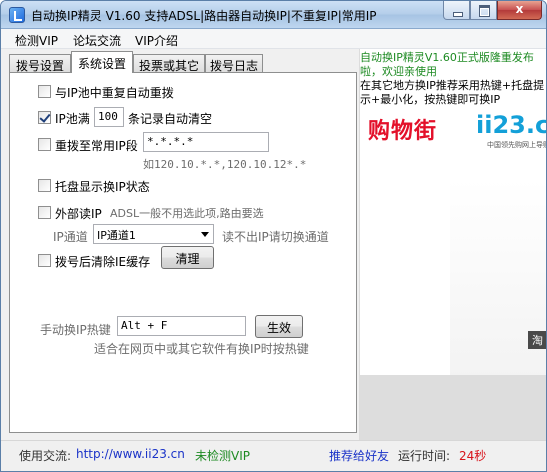 Image resolution: width=547 pixels, height=472 pixels. What do you see at coordinates (201, 349) in the screenshot?
I see `hotkey-hint: 适合在网页中或其它软件有换IP时按热键` at bounding box center [201, 349].